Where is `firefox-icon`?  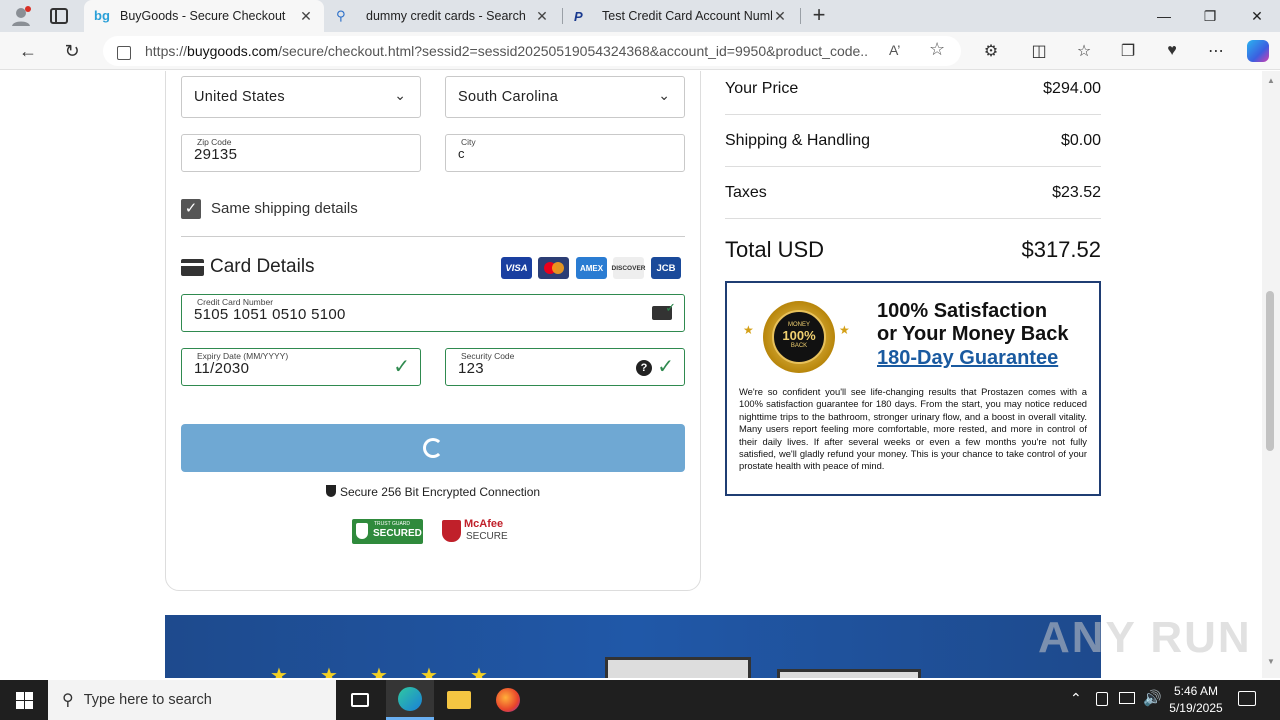 firefox-icon is located at coordinates (508, 700).